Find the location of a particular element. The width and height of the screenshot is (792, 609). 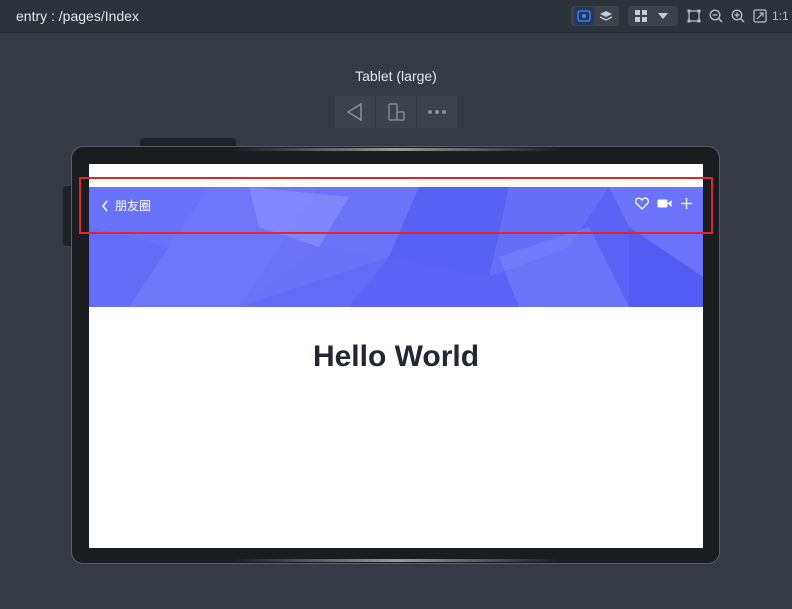

layers-button is located at coordinates (606, 16).